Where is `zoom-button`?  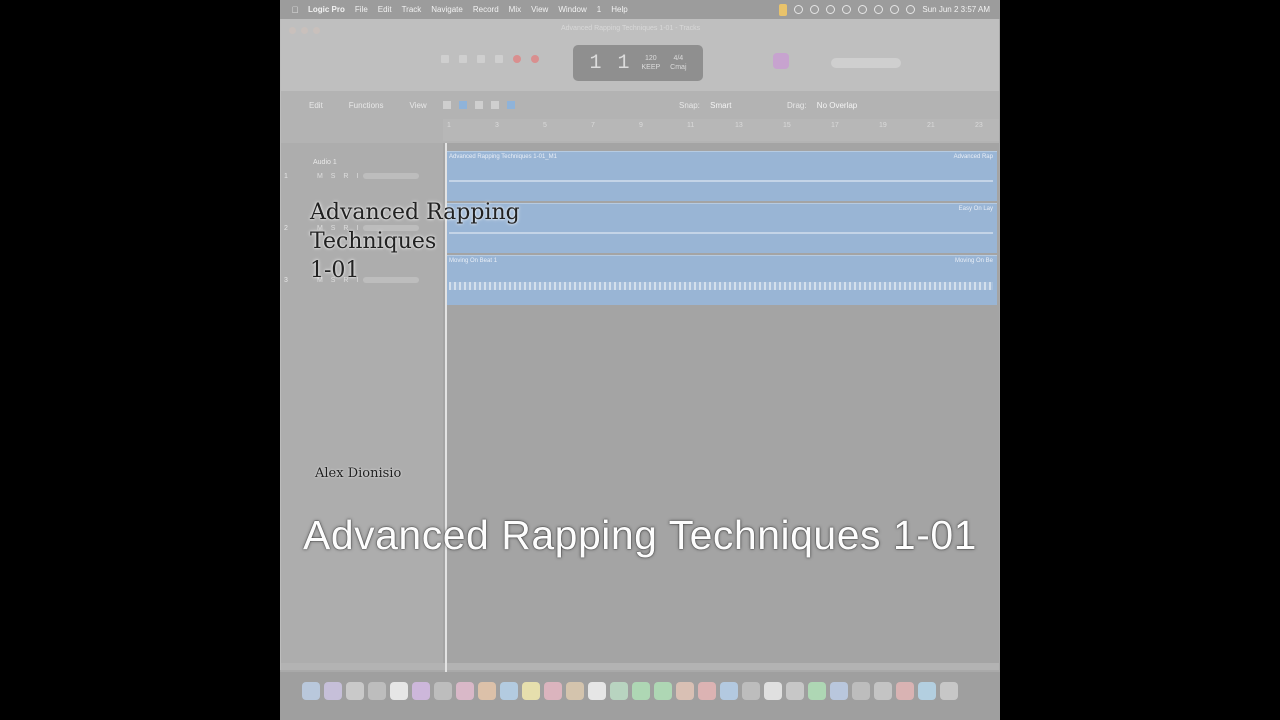 zoom-button is located at coordinates (316, 30).